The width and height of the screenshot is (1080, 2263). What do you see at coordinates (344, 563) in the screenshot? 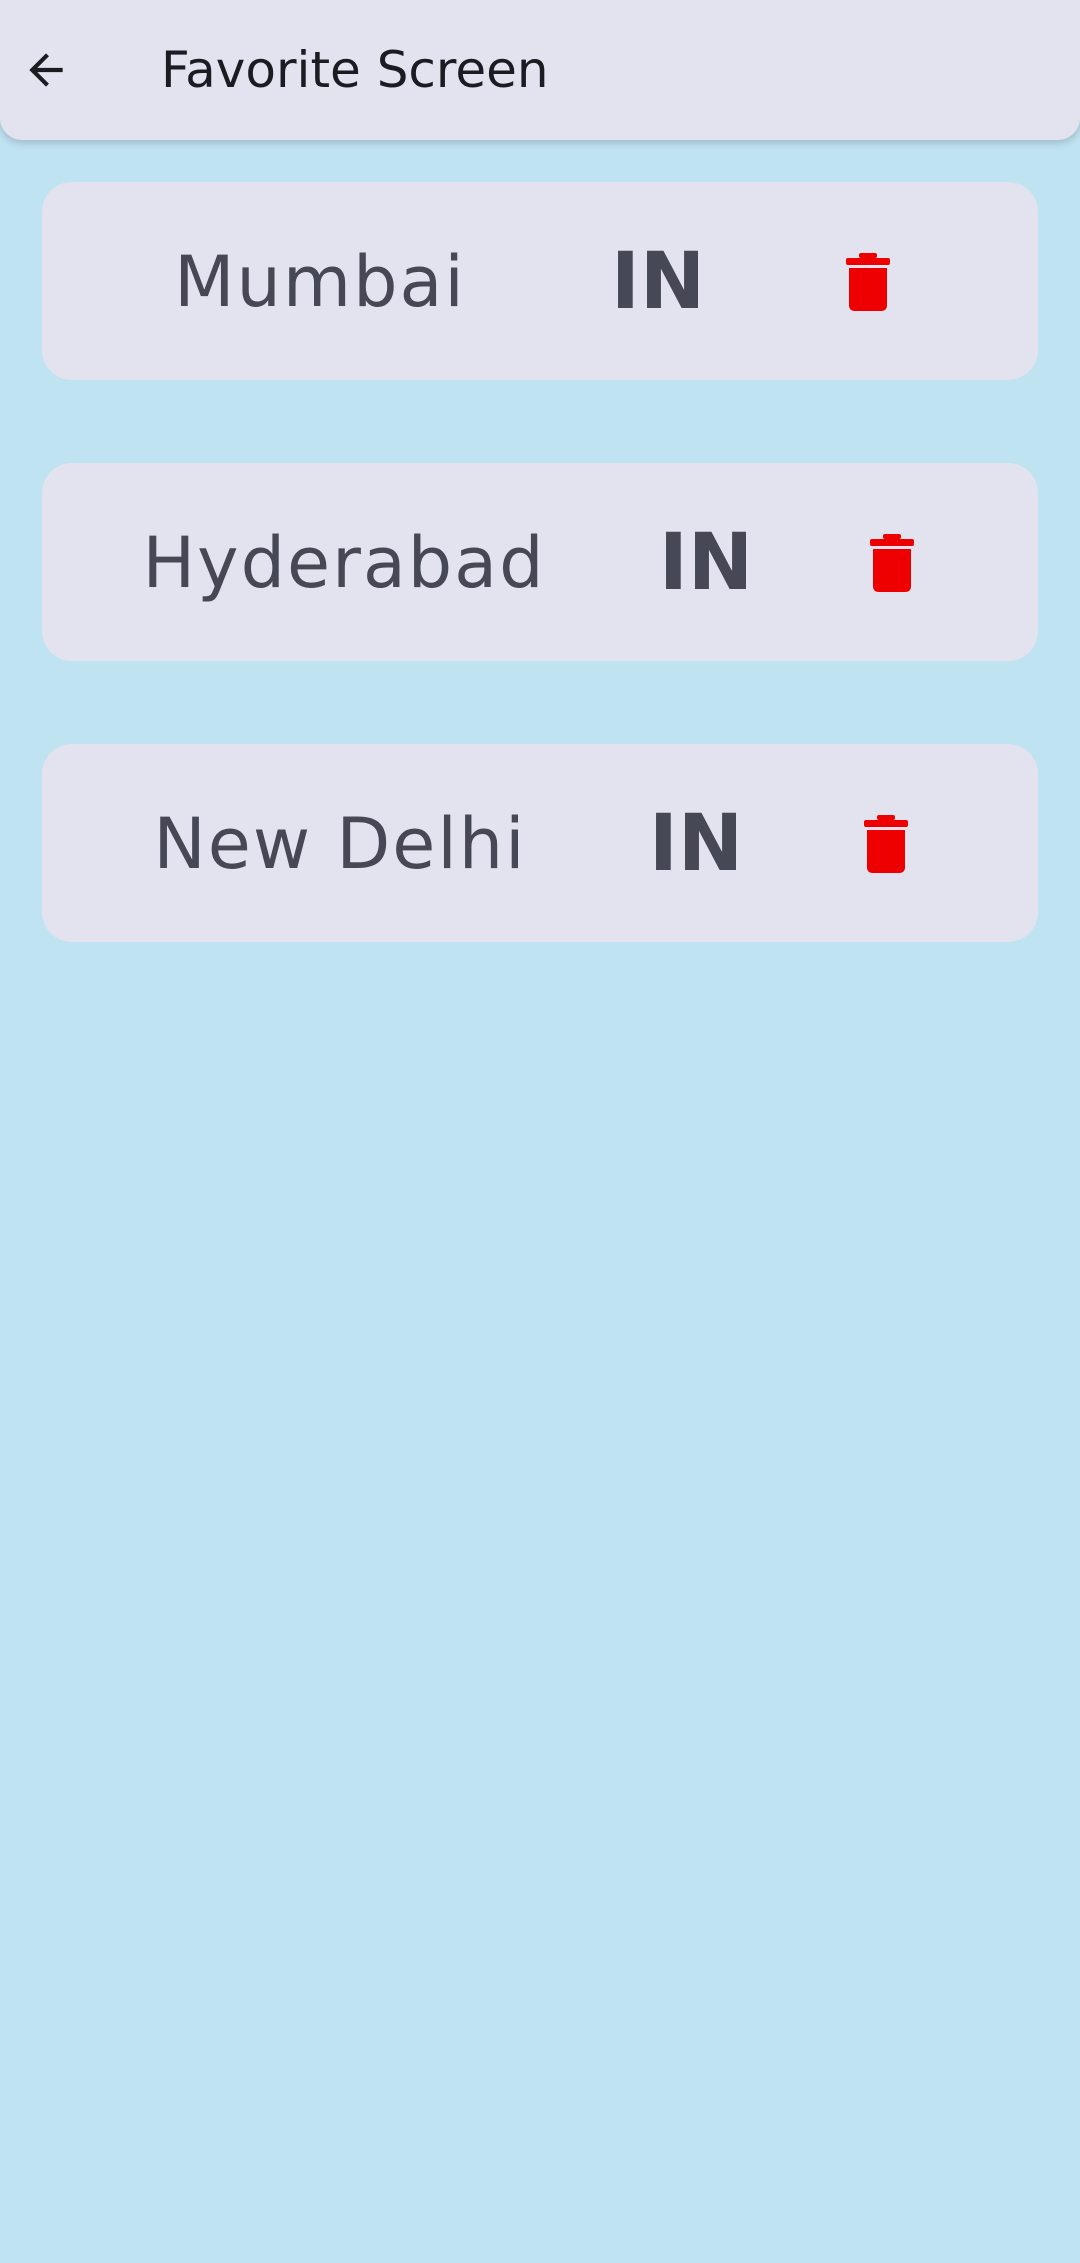
I see `city-name: Hyderabad` at bounding box center [344, 563].